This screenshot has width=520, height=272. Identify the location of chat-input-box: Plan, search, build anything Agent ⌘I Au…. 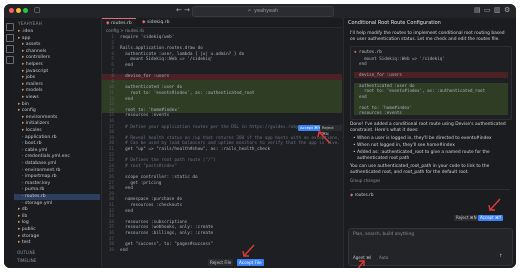
(430, 247).